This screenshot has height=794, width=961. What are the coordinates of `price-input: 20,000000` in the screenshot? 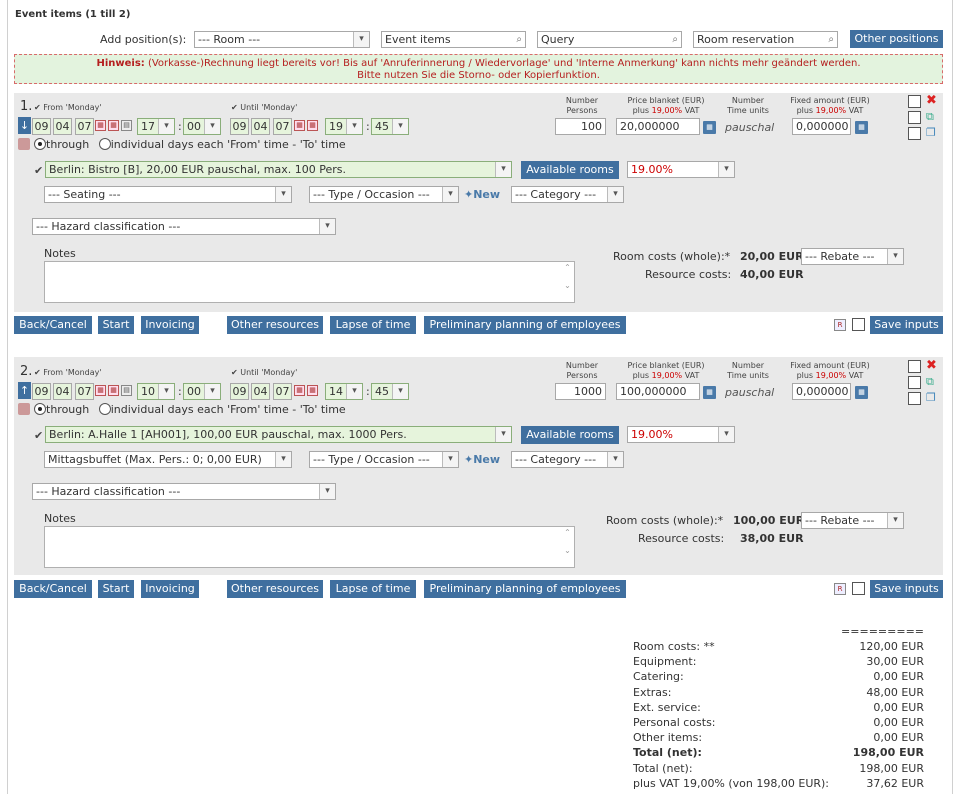 It's located at (658, 126).